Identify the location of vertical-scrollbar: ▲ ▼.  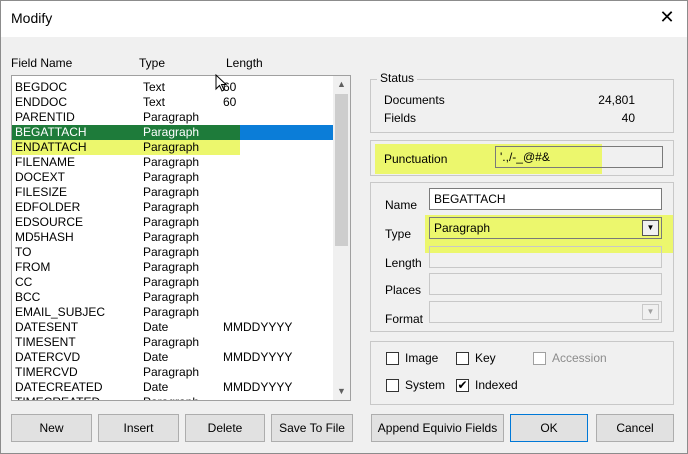
(341, 238).